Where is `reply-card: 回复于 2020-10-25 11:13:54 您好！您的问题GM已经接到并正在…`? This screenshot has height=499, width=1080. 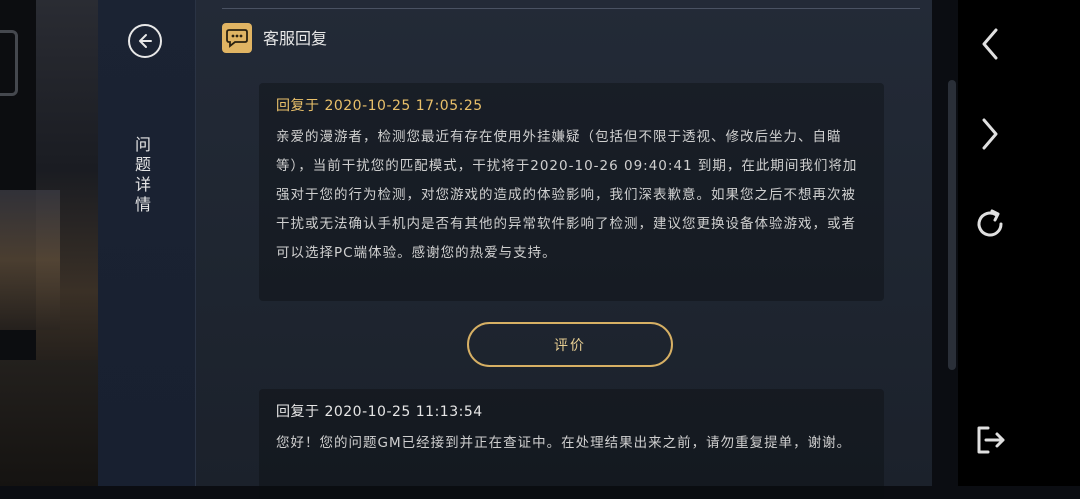
reply-card: 回复于 2020-10-25 11:13:54 您好！您的问题GM已经接到并正在… is located at coordinates (571, 444).